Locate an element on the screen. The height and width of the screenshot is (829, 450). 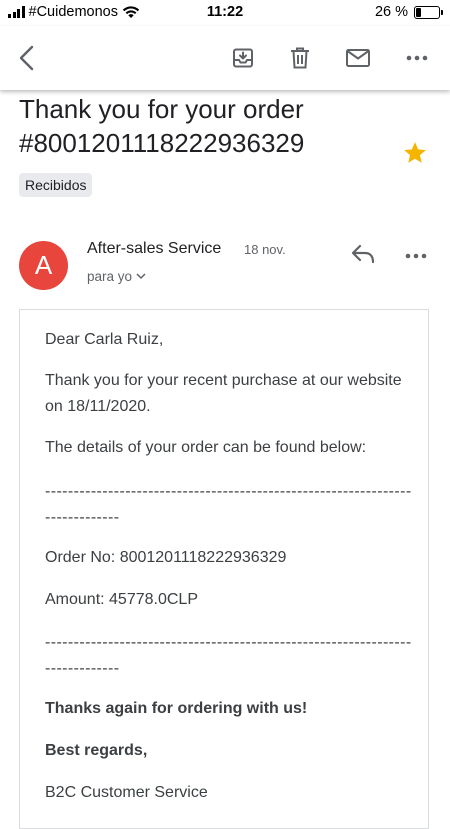
delete-icon is located at coordinates (300, 58).